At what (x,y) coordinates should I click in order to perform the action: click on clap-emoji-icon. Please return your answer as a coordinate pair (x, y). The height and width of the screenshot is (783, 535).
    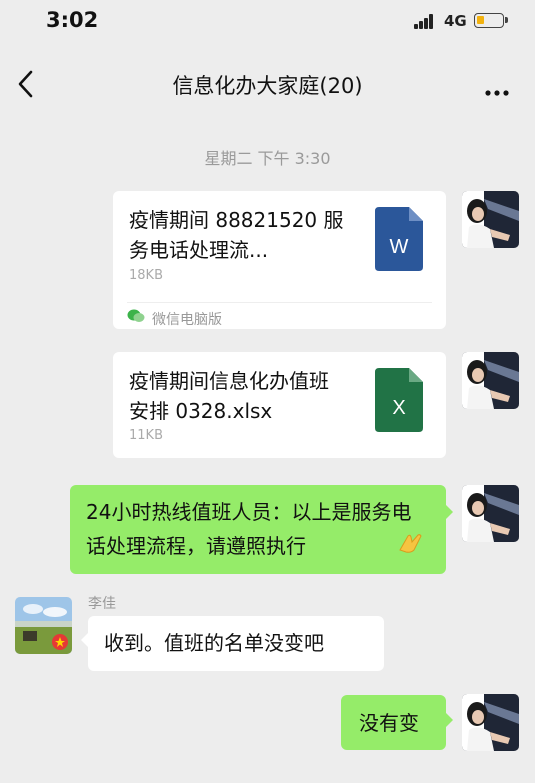
    Looking at the image, I should click on (410, 543).